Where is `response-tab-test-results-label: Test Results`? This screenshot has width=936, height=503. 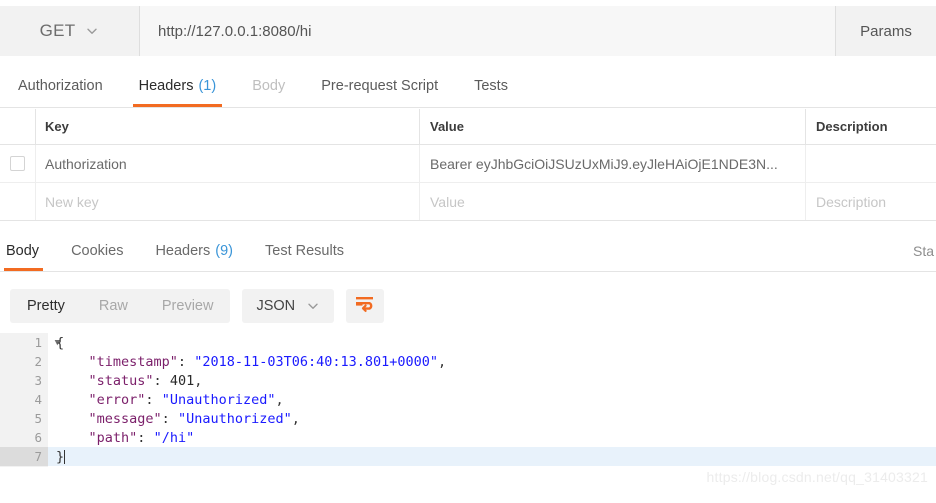
response-tab-test-results-label: Test Results is located at coordinates (304, 250).